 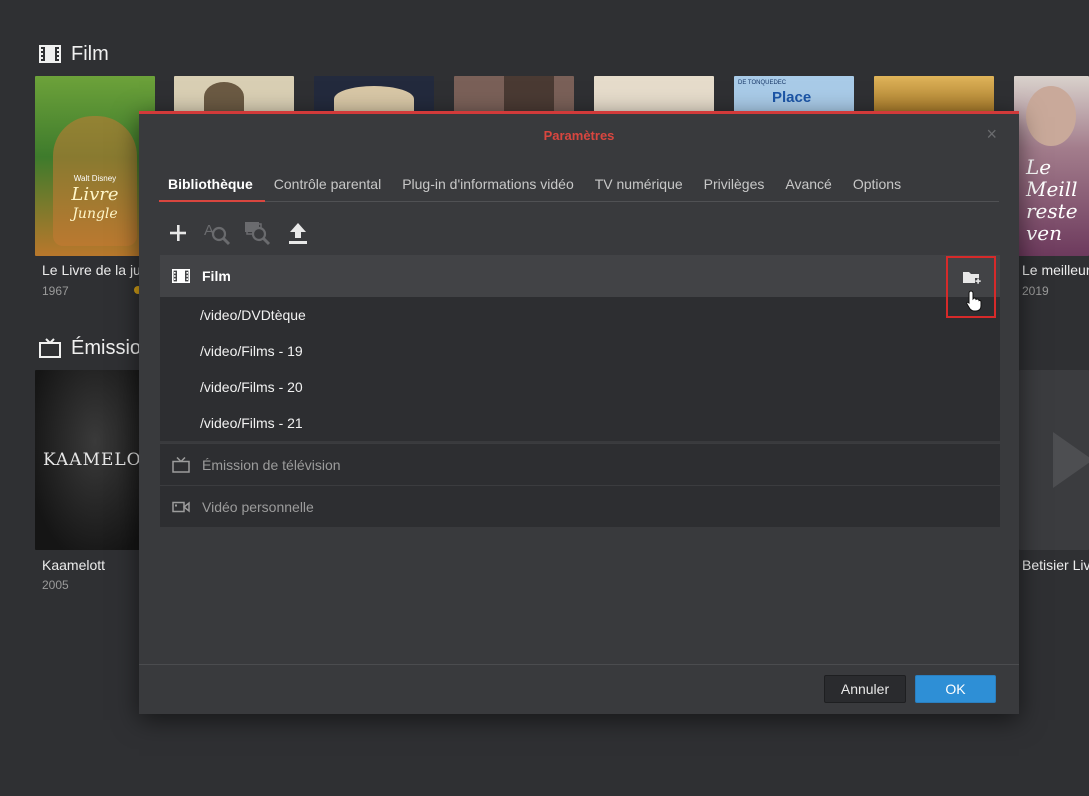 What do you see at coordinates (55, 291) in the screenshot?
I see `poster-year: 1967` at bounding box center [55, 291].